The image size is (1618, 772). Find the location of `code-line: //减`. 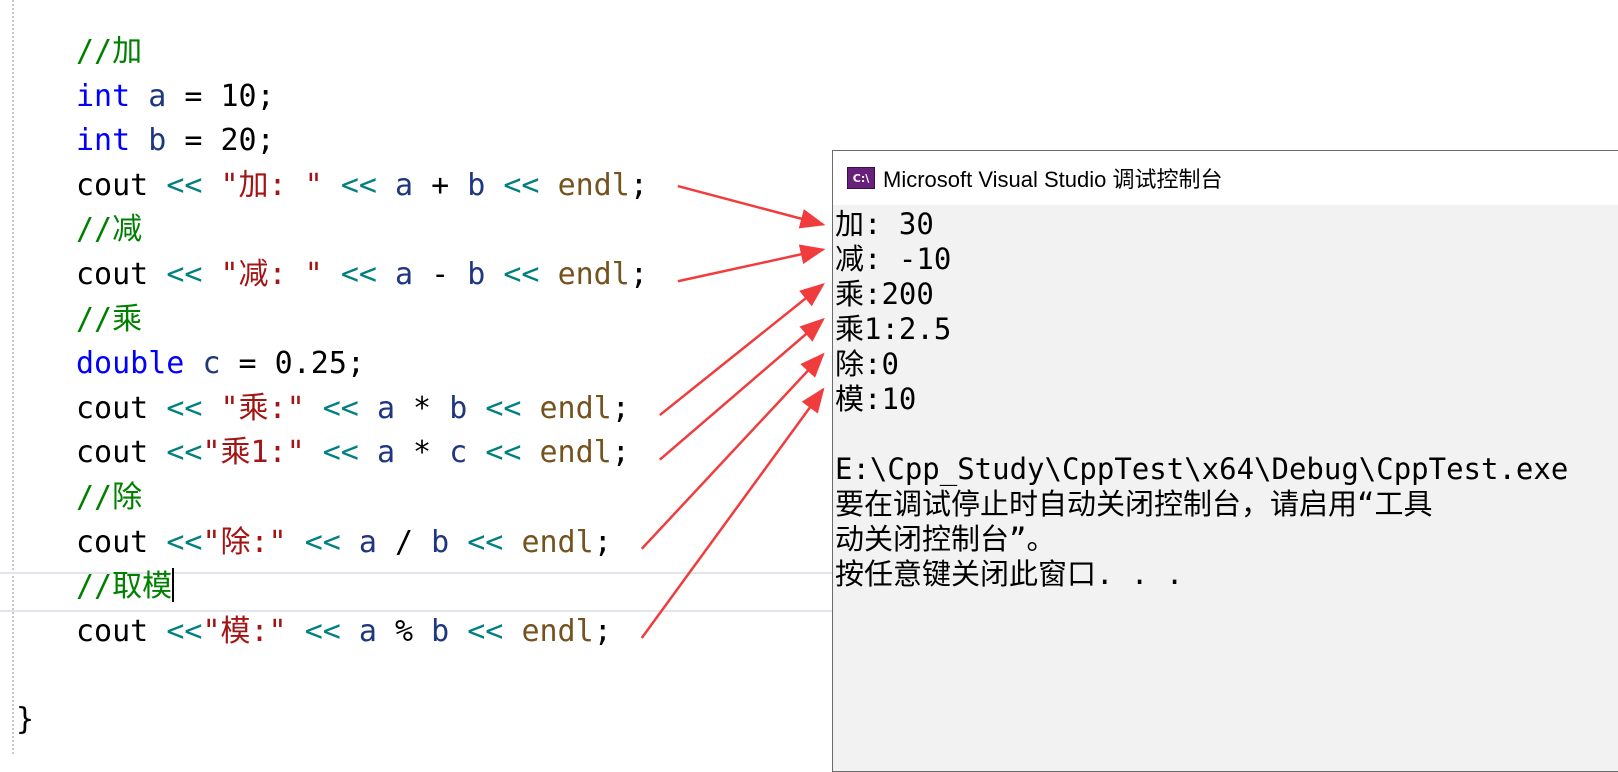

code-line: //减 is located at coordinates (362, 230).